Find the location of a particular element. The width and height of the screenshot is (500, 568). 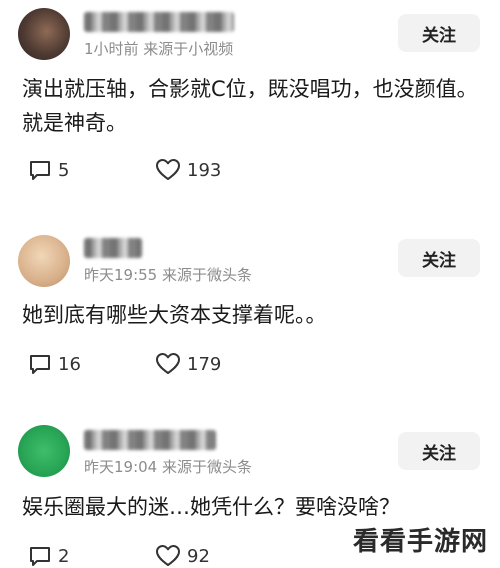

like-button: 193 is located at coordinates (188, 170).